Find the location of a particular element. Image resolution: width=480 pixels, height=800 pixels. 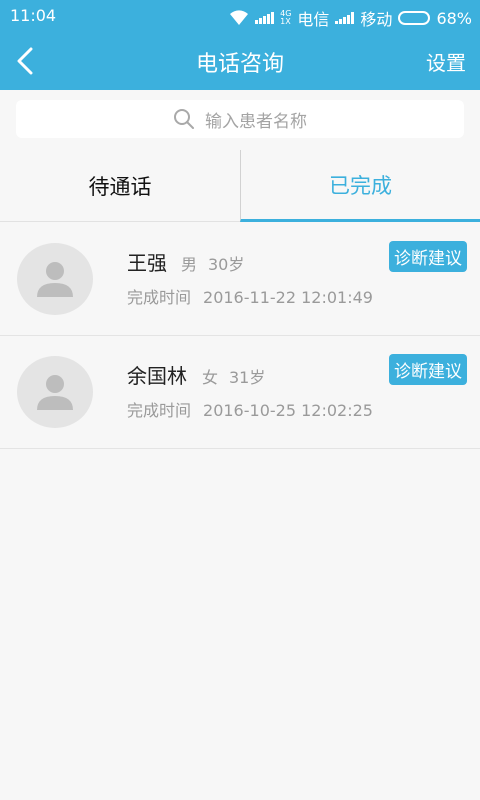

list-item: 余国林 女 31岁 完成时间 2016-10-25 12:02:25 诊断建议 is located at coordinates (240, 392).